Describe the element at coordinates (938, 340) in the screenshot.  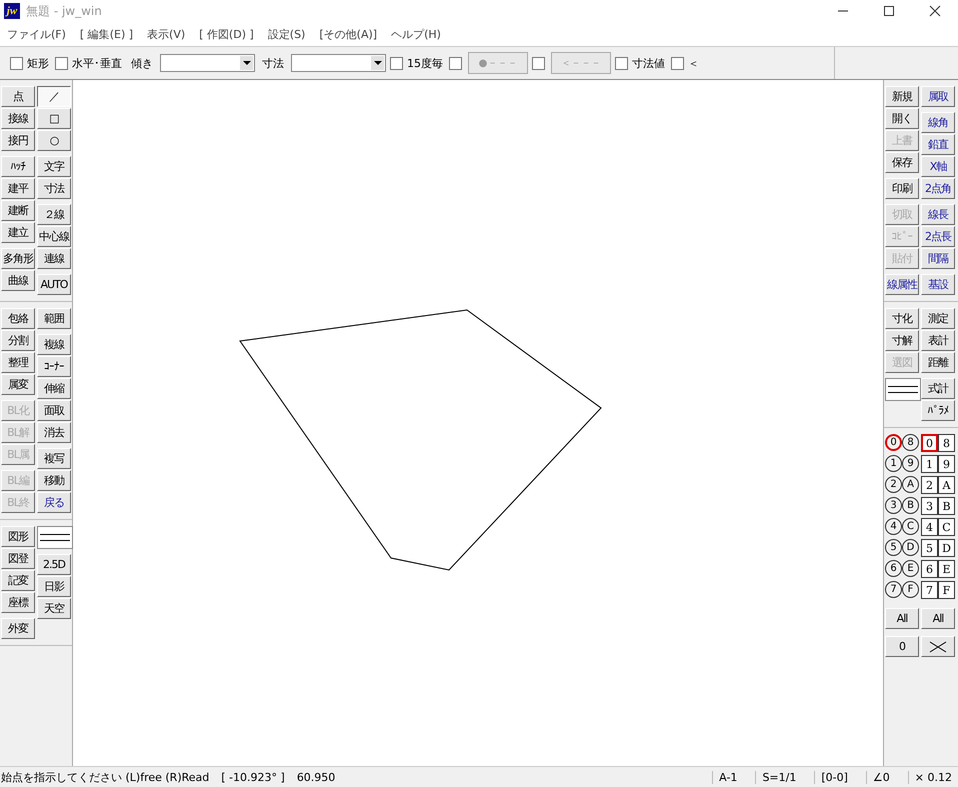
I see `tool-button: 表計` at that location.